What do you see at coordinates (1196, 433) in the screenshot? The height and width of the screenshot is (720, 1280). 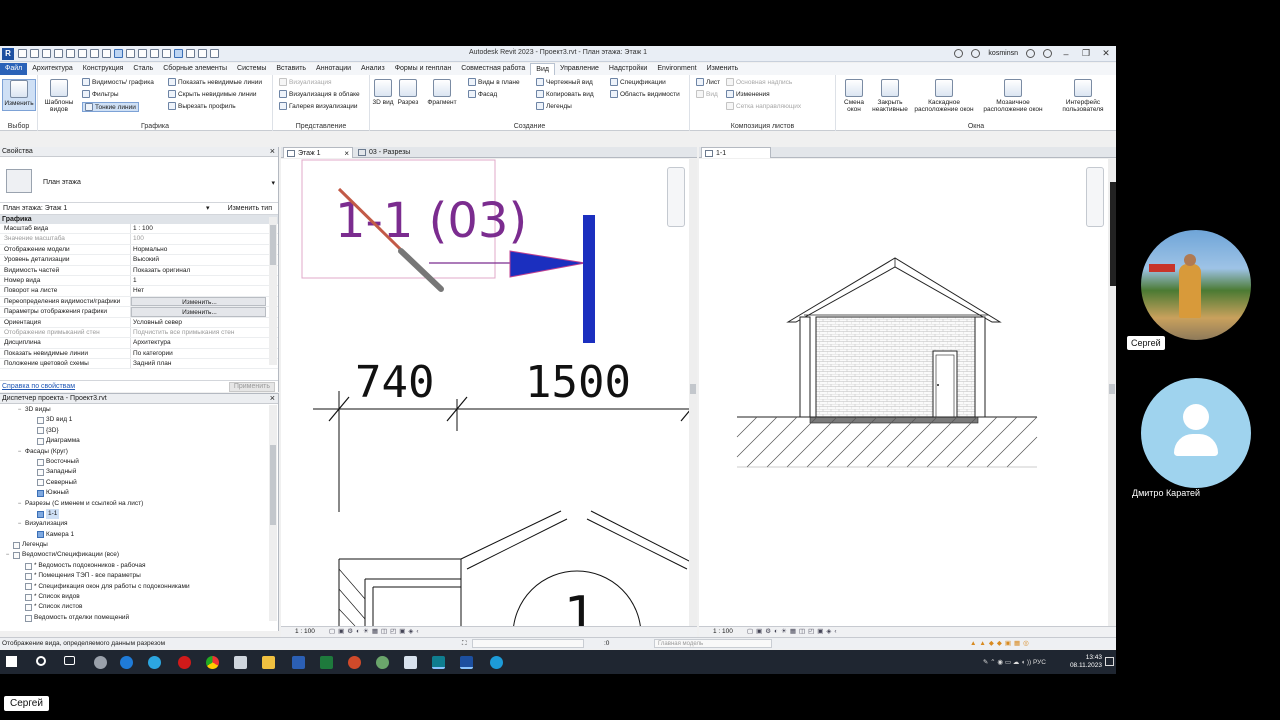 I see `participant-avatar-dmytro` at bounding box center [1196, 433].